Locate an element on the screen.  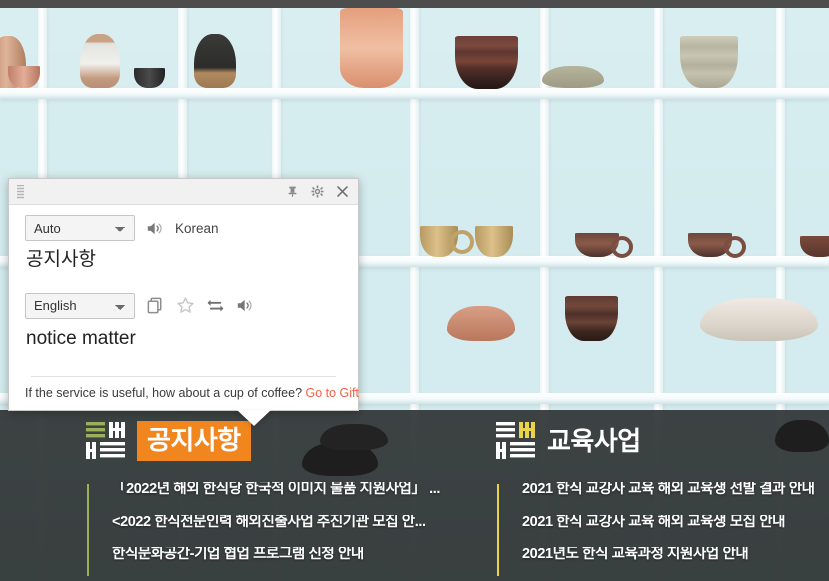
popup-body: Auto Korean 공지사항 English notice matter is located at coordinates (183, 291).